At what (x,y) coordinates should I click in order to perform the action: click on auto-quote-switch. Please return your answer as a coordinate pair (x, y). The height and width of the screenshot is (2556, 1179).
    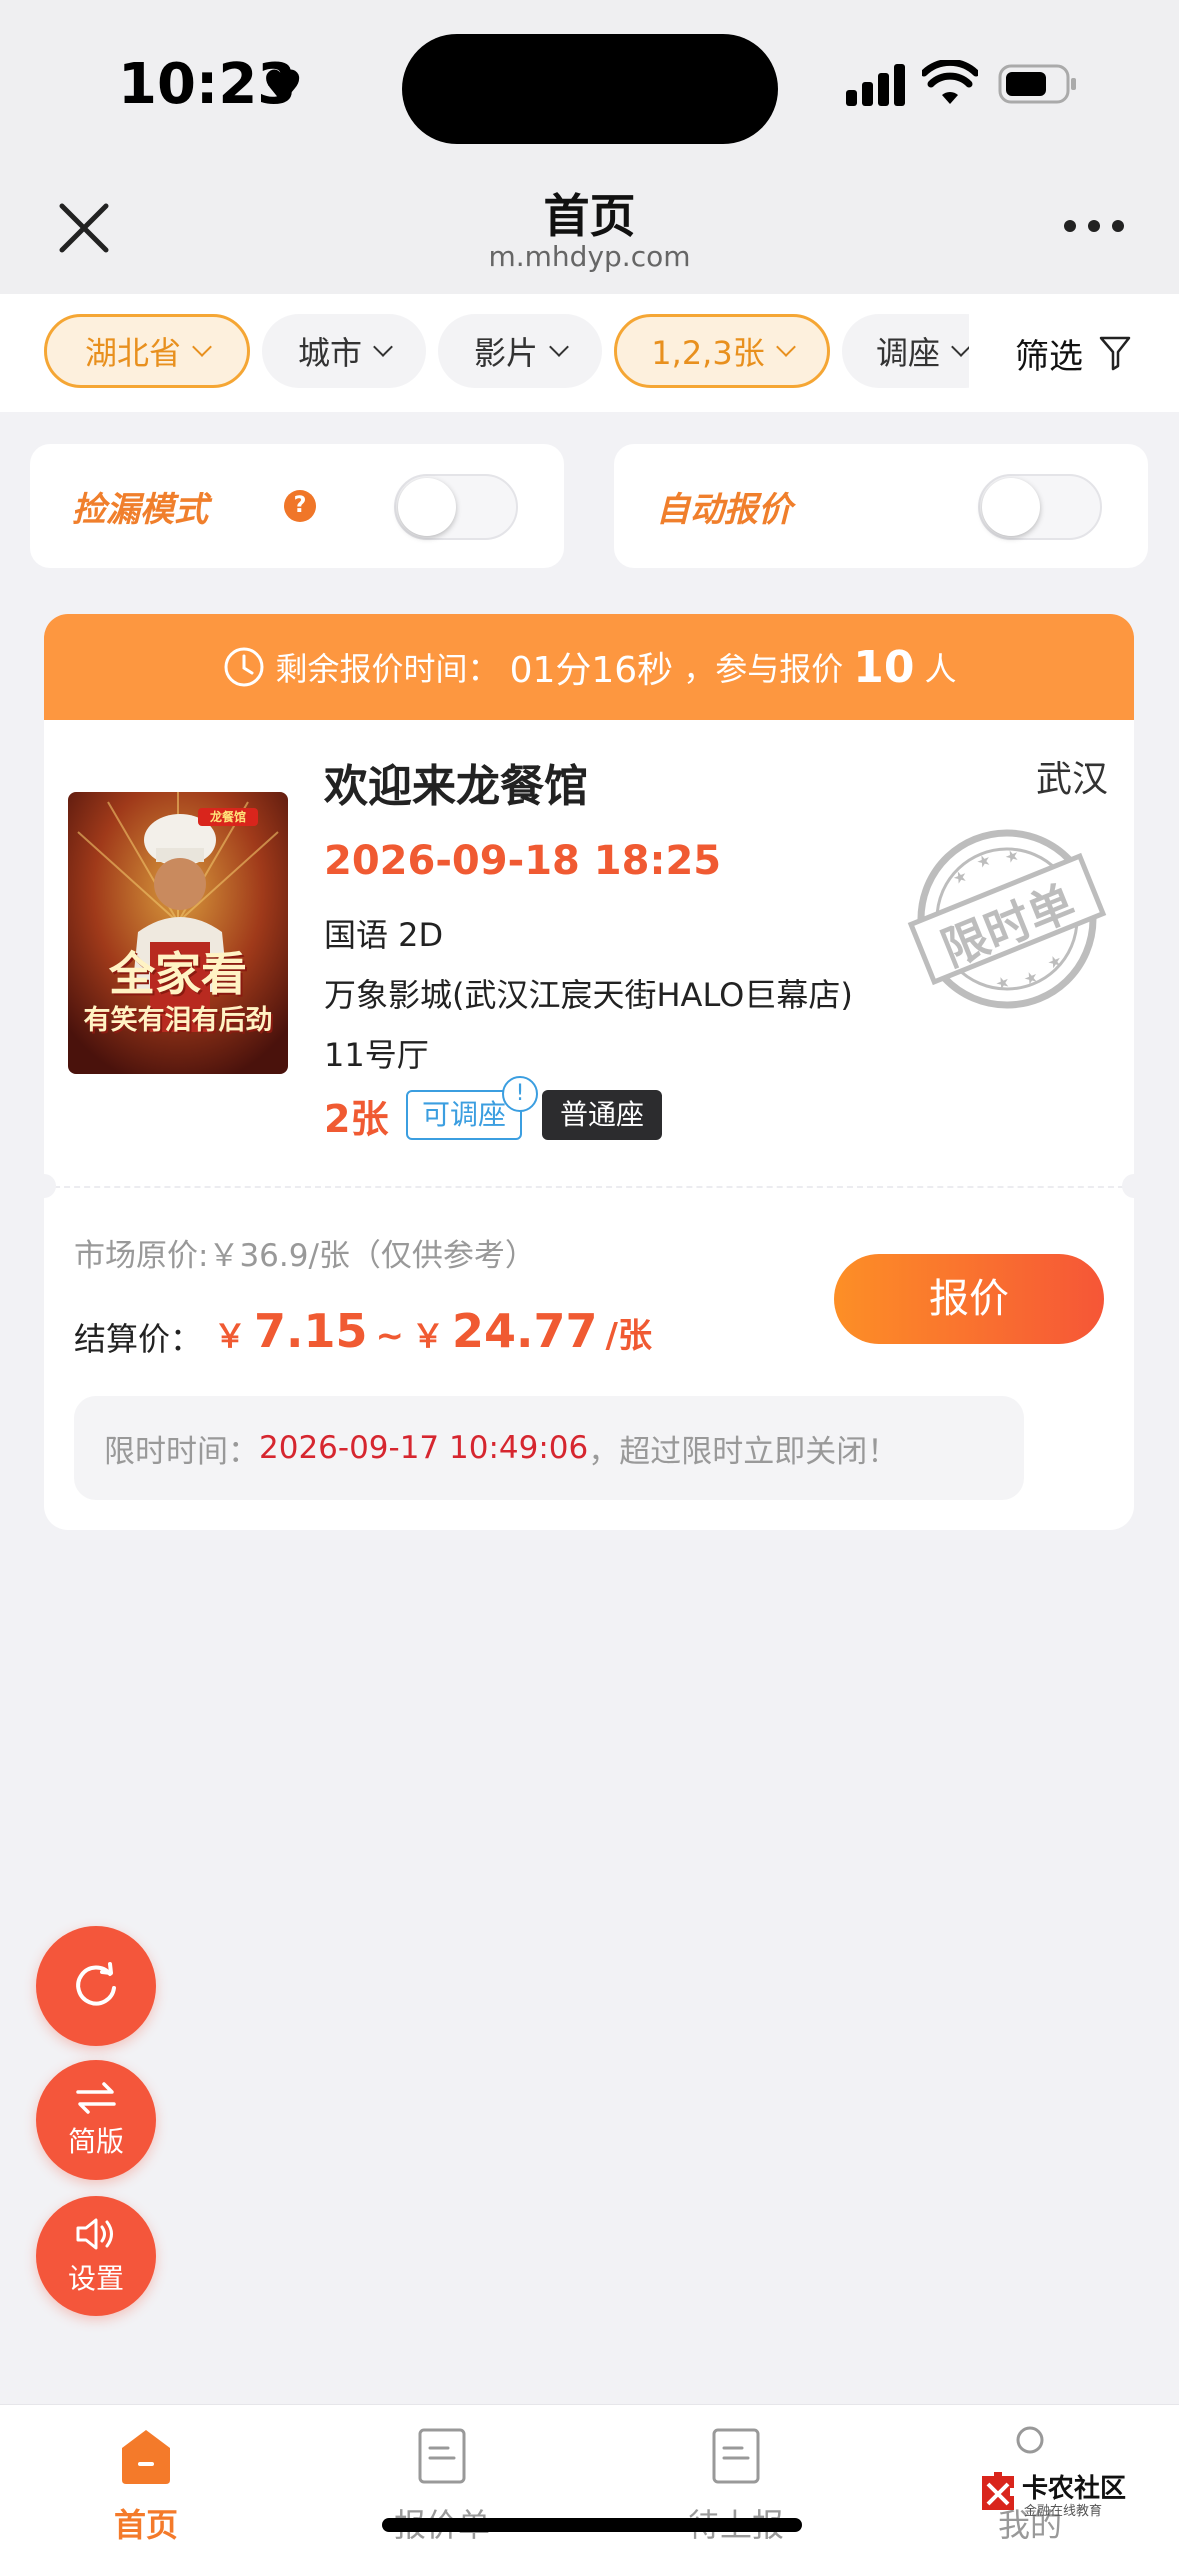
    Looking at the image, I should click on (1040, 507).